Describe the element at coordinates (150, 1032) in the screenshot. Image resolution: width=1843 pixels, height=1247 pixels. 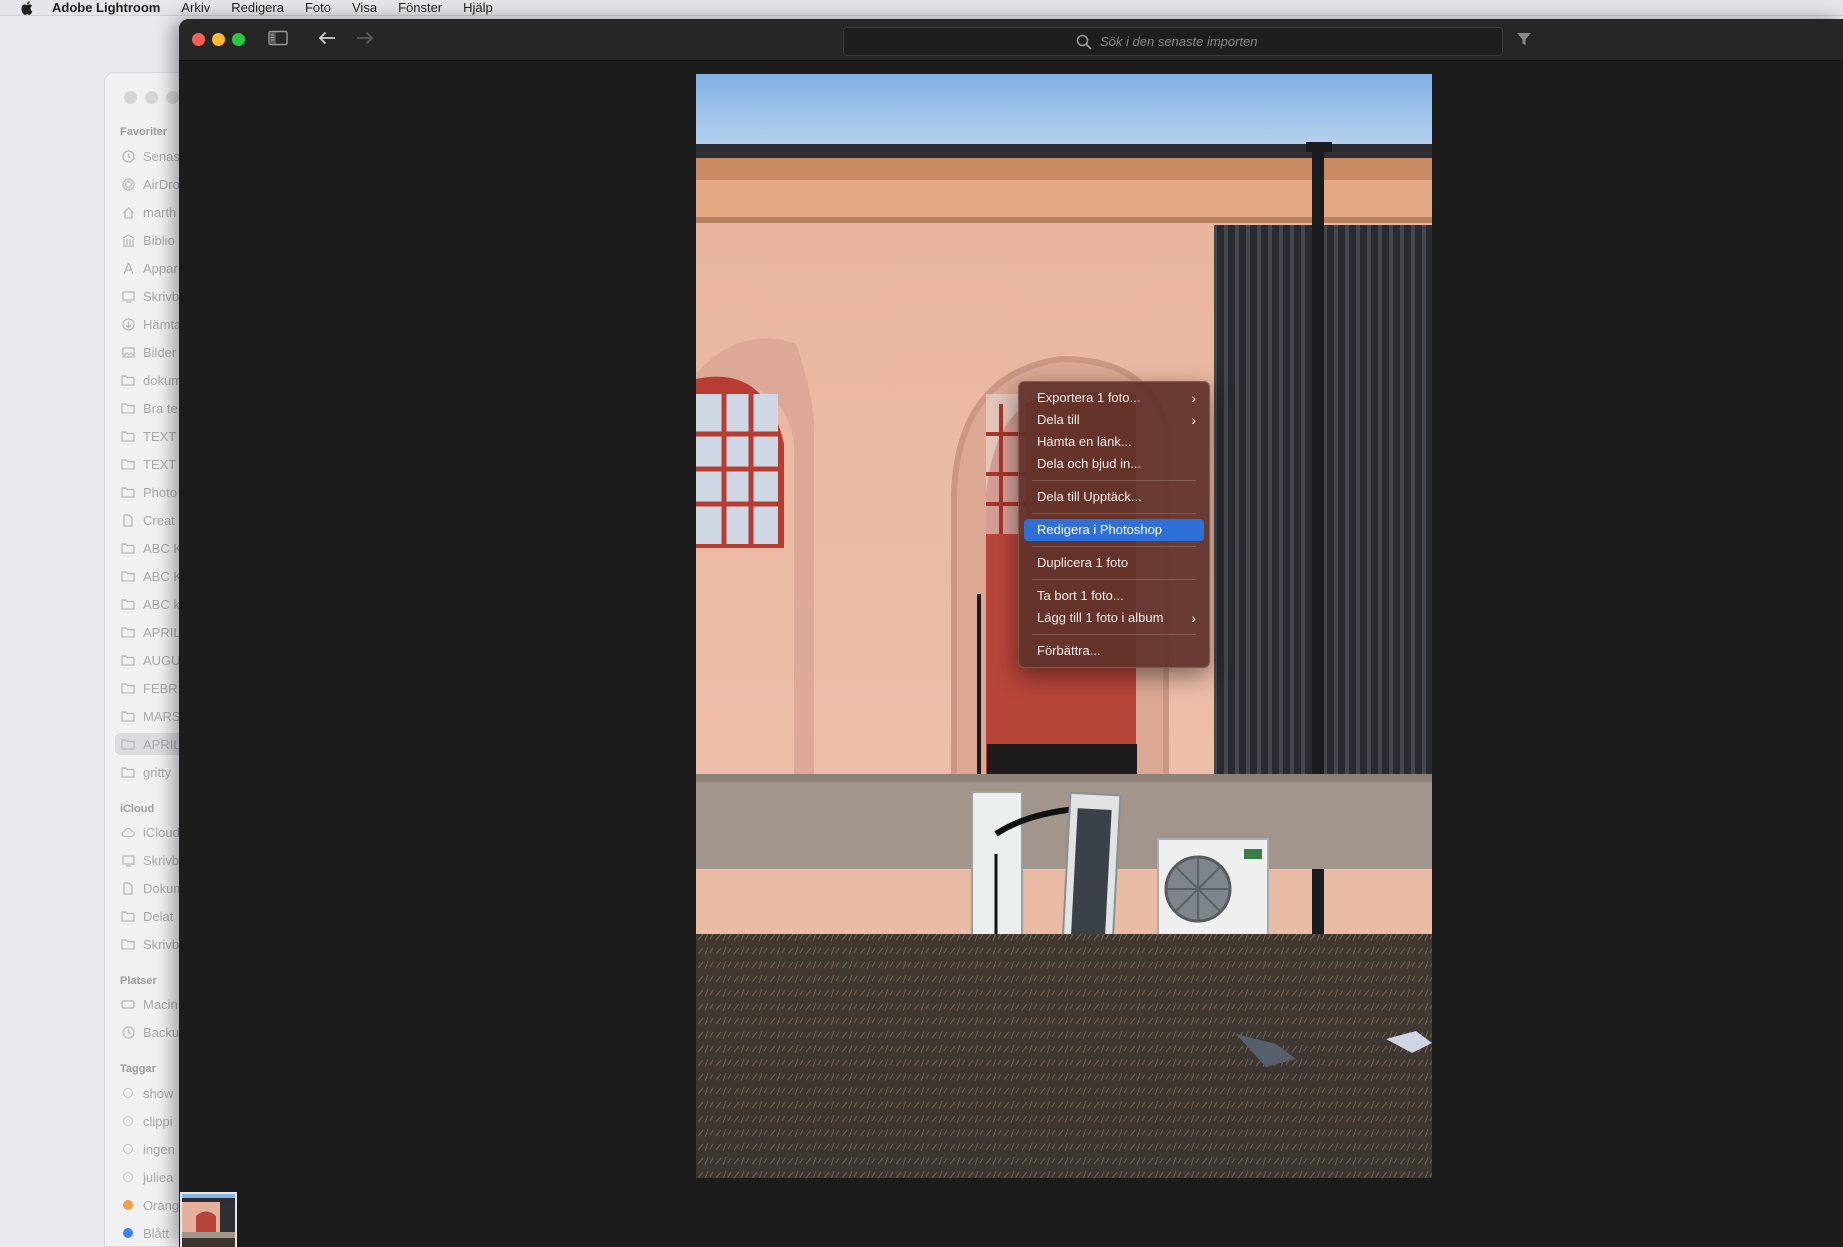
I see `sidebar-item: Backu` at that location.